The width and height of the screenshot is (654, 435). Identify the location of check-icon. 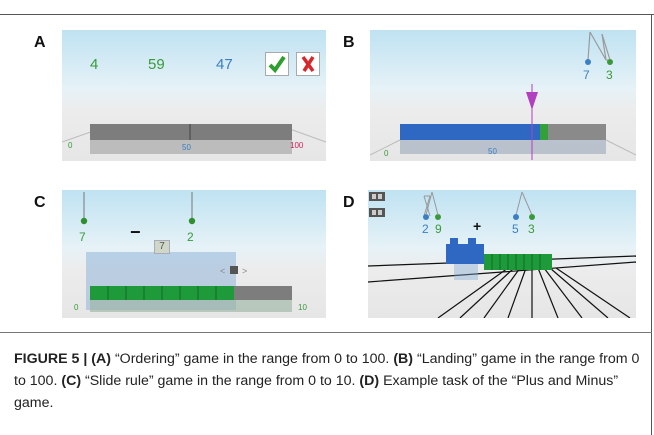
(277, 64).